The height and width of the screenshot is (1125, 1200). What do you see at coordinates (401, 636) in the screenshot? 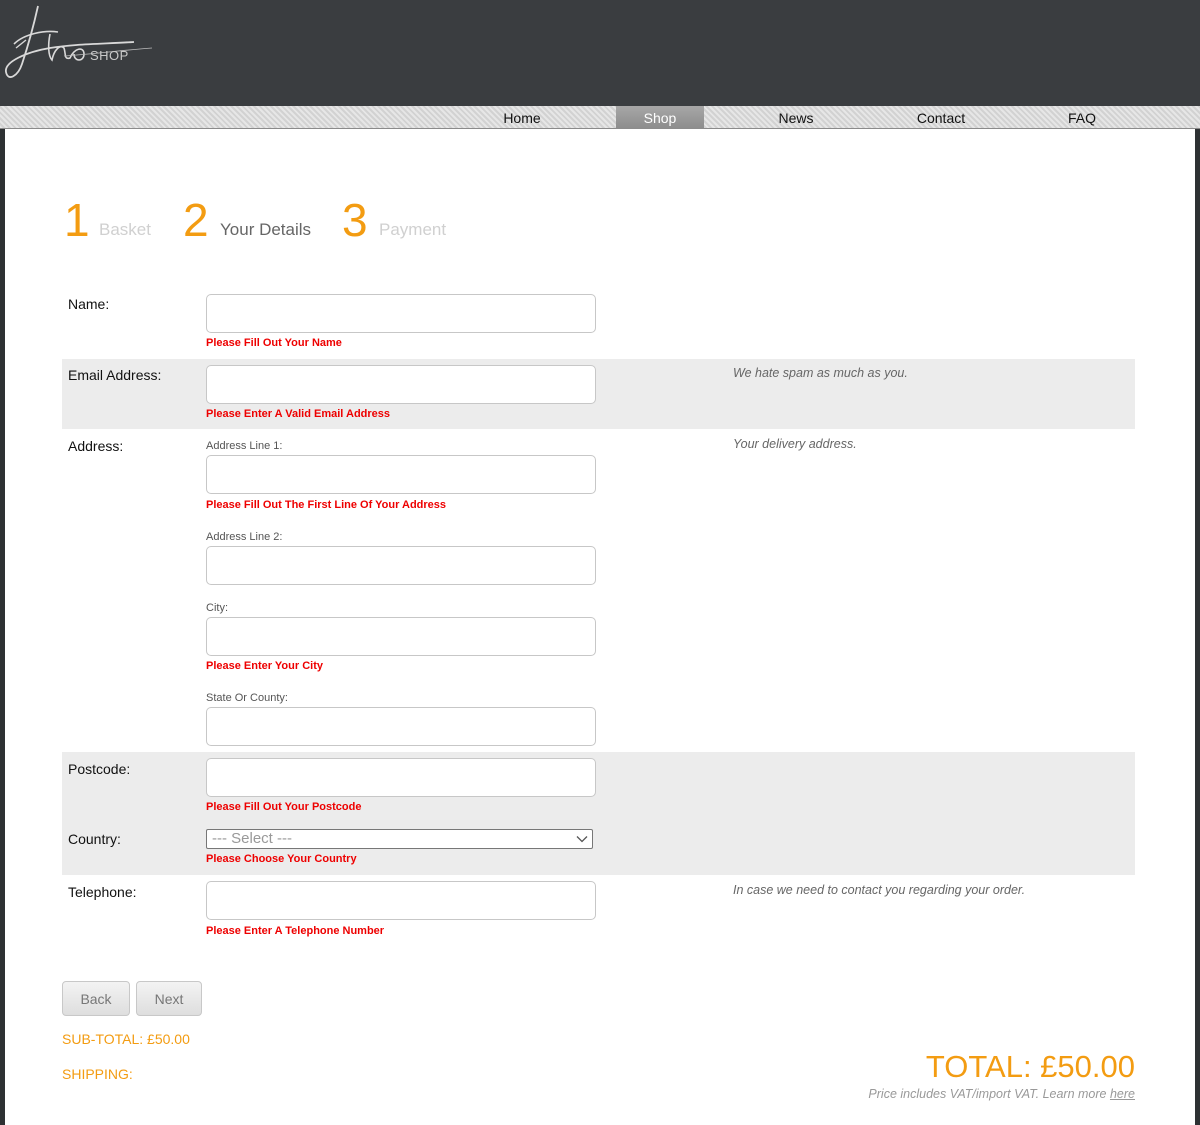
I see `city-input` at bounding box center [401, 636].